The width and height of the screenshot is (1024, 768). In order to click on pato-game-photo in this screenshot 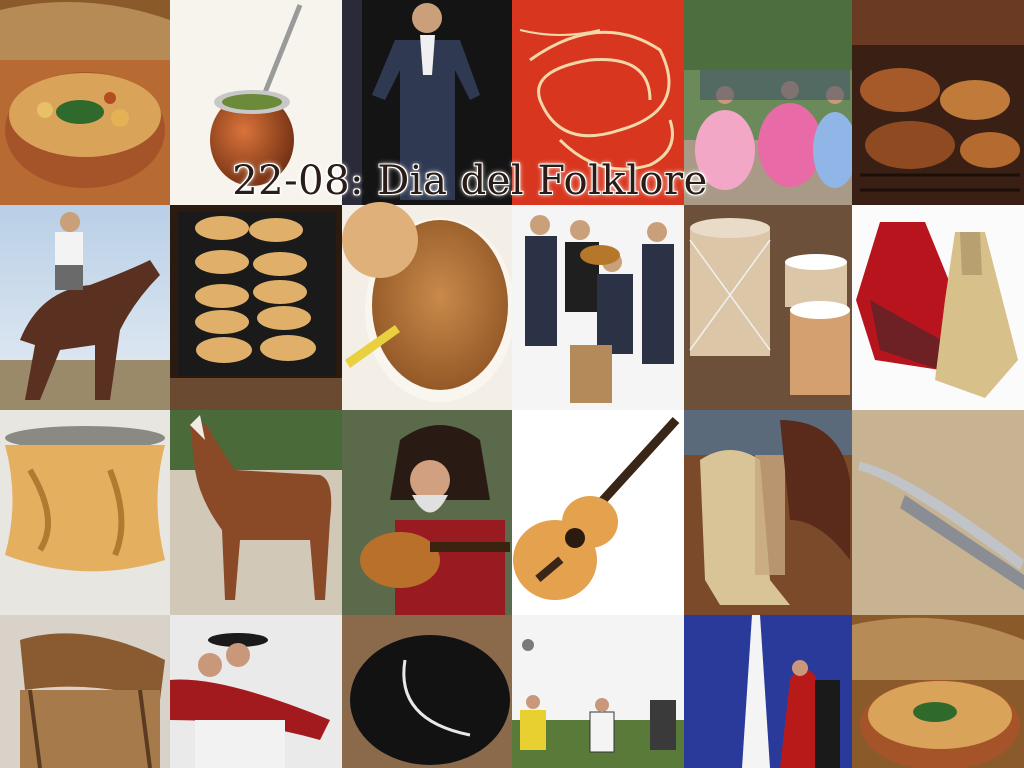, I will do `click(598, 691)`.